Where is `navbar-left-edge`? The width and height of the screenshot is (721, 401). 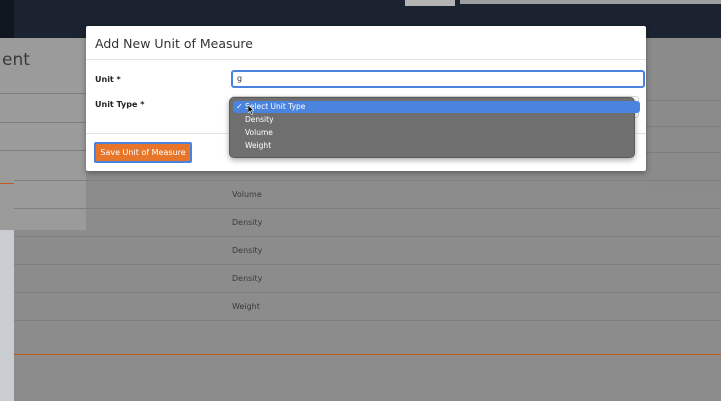 navbar-left-edge is located at coordinates (7, 19).